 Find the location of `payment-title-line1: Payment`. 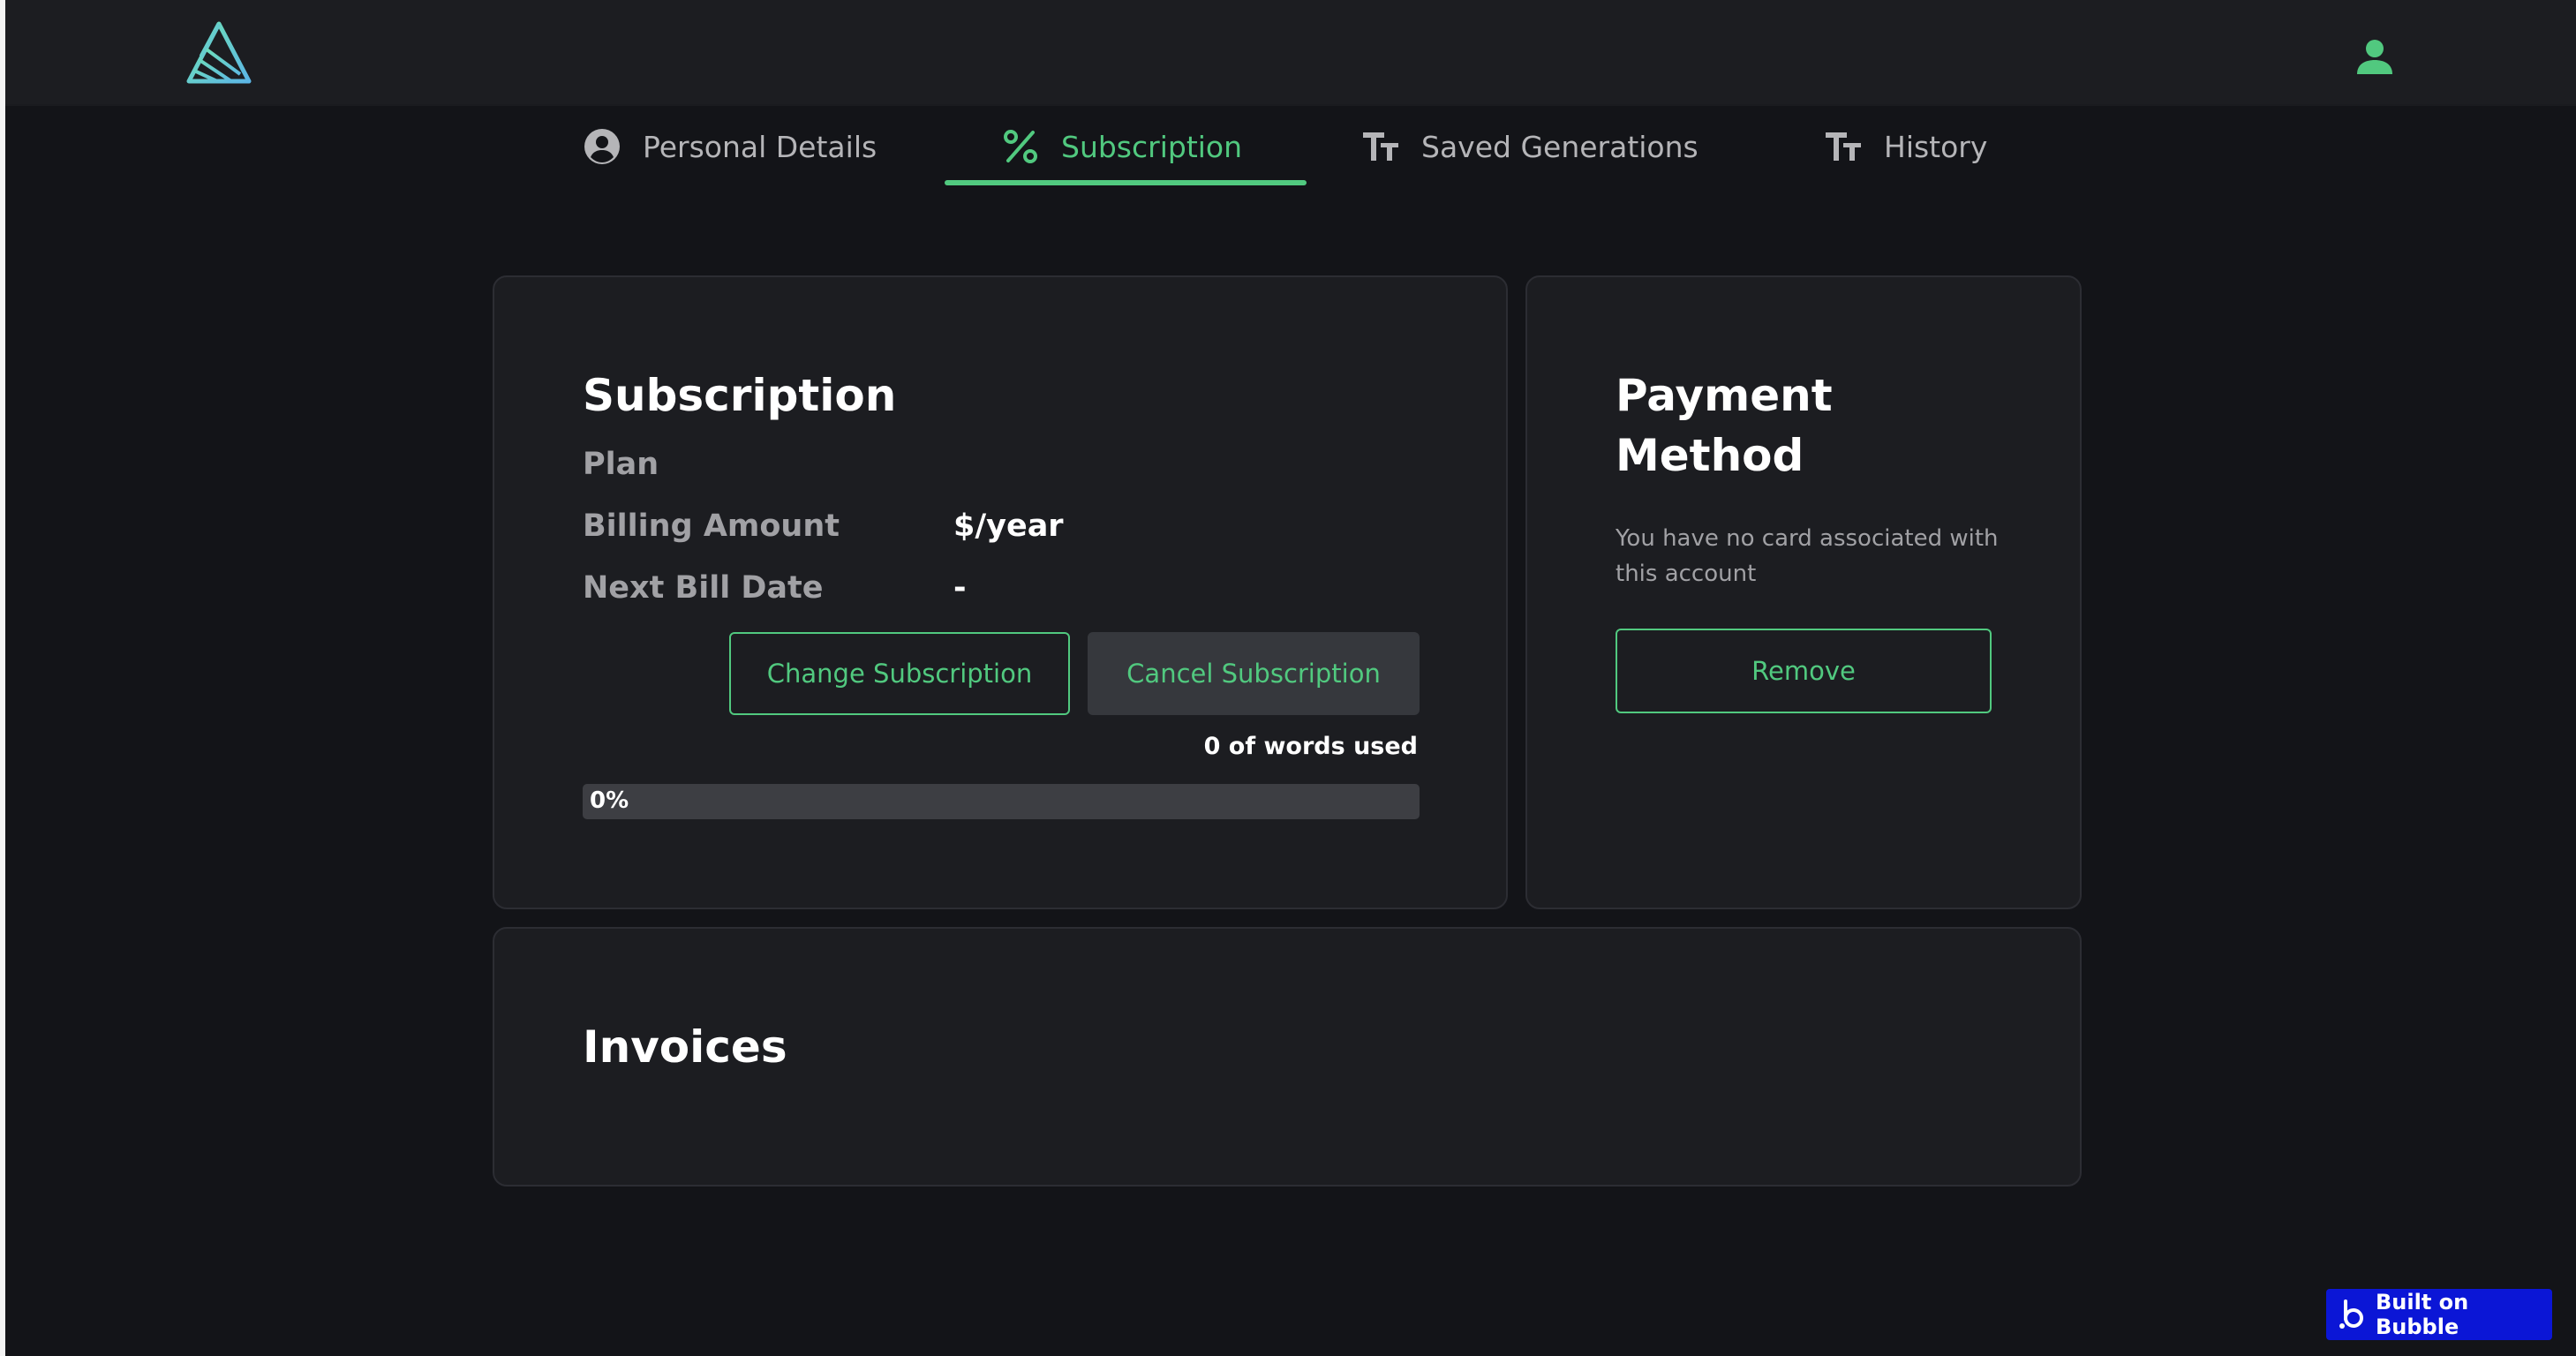

payment-title-line1: Payment is located at coordinates (1725, 395).